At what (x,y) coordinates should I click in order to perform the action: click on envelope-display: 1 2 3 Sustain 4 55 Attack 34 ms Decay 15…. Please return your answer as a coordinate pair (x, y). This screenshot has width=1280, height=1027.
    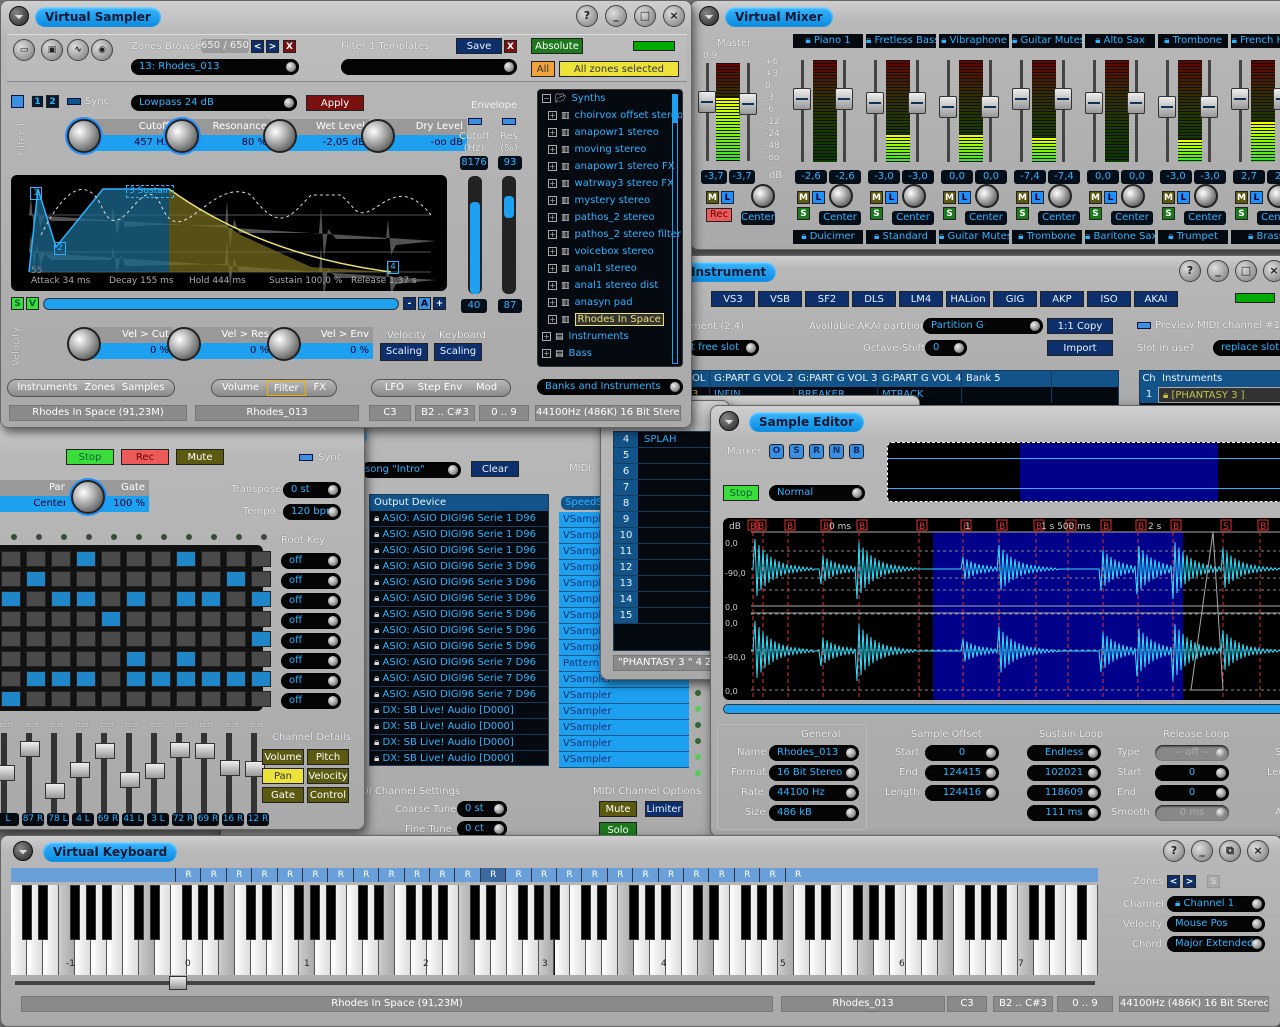
    Looking at the image, I should click on (229, 233).